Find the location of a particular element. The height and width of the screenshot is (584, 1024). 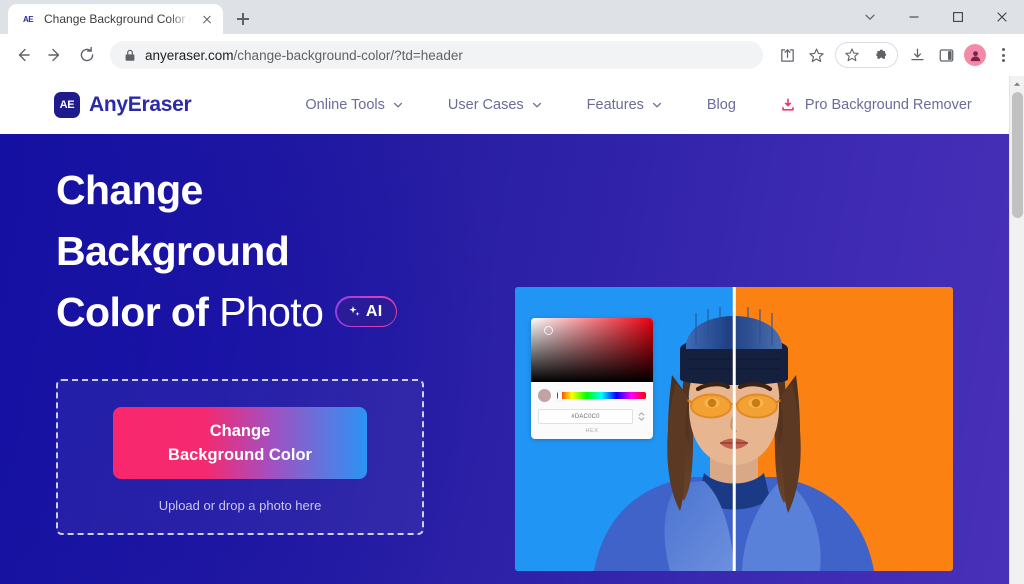

scrollbar-track is located at coordinates (1017, 338).